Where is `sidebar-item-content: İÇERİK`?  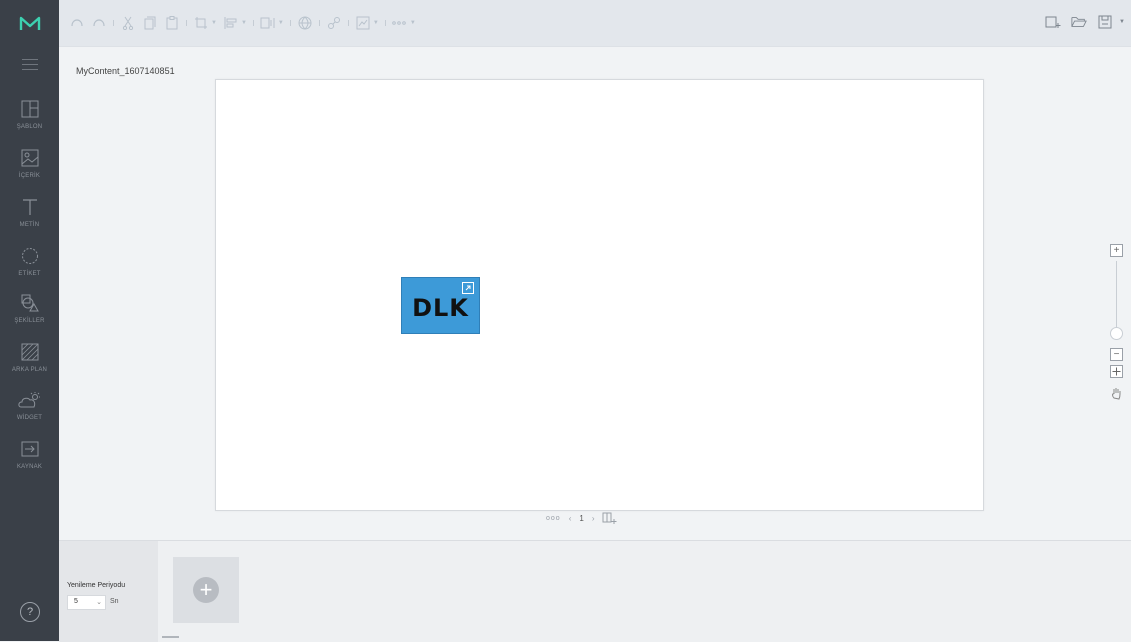
sidebar-item-content: İÇERİK is located at coordinates (29, 173).